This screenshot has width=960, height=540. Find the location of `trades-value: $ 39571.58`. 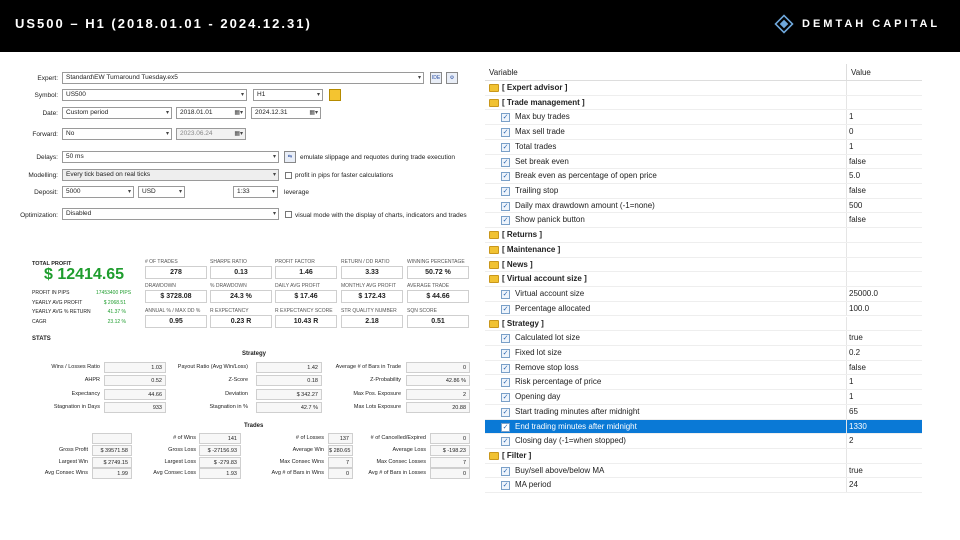

trades-value: $ 39571.58 is located at coordinates (112, 450).